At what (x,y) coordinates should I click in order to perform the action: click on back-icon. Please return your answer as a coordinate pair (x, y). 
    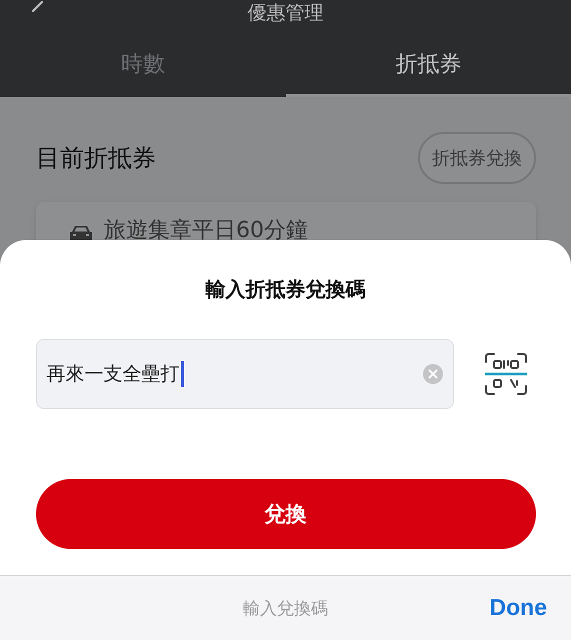
    Looking at the image, I should click on (37, 6).